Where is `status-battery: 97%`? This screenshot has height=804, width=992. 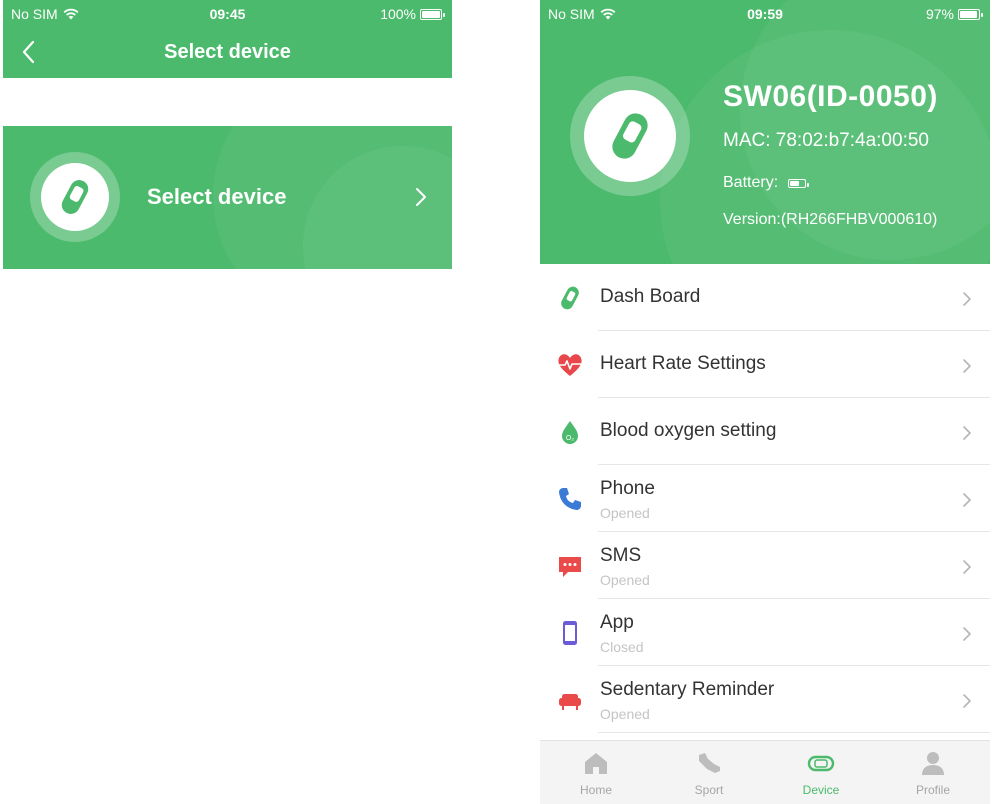
status-battery: 97% is located at coordinates (954, 14).